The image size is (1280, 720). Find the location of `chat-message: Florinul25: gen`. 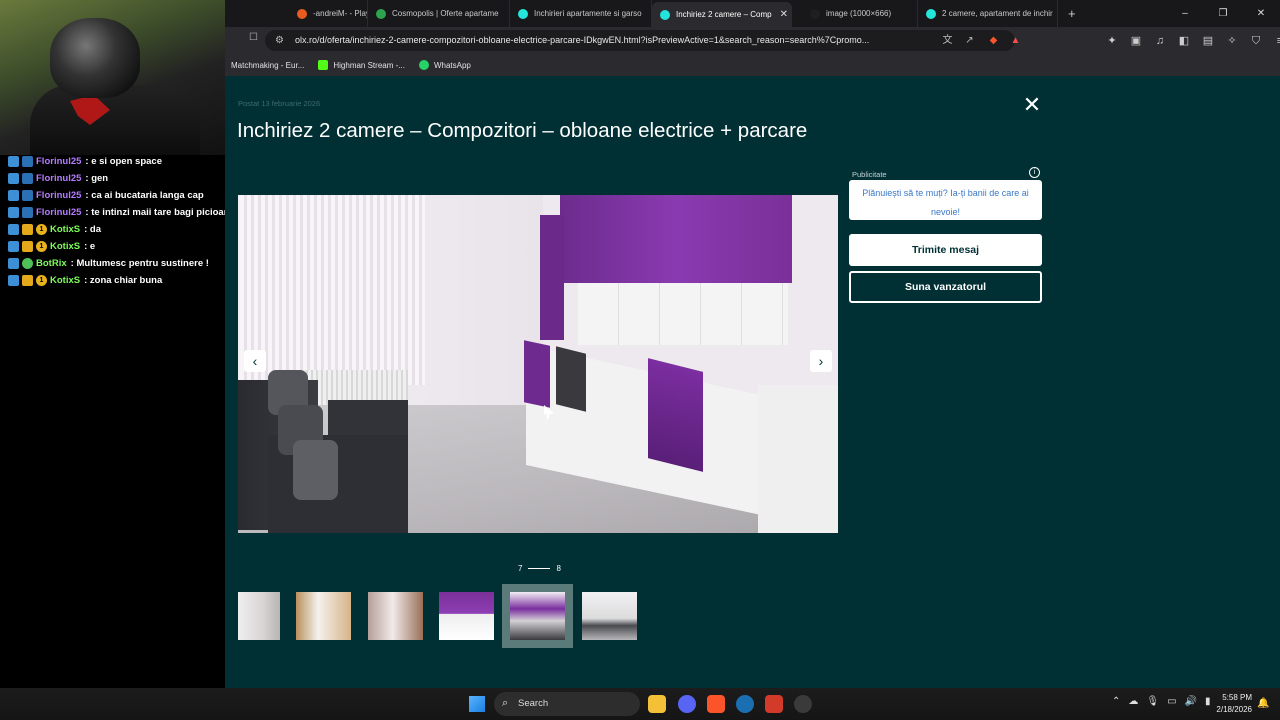

chat-message: Florinul25: gen is located at coordinates (58, 178).